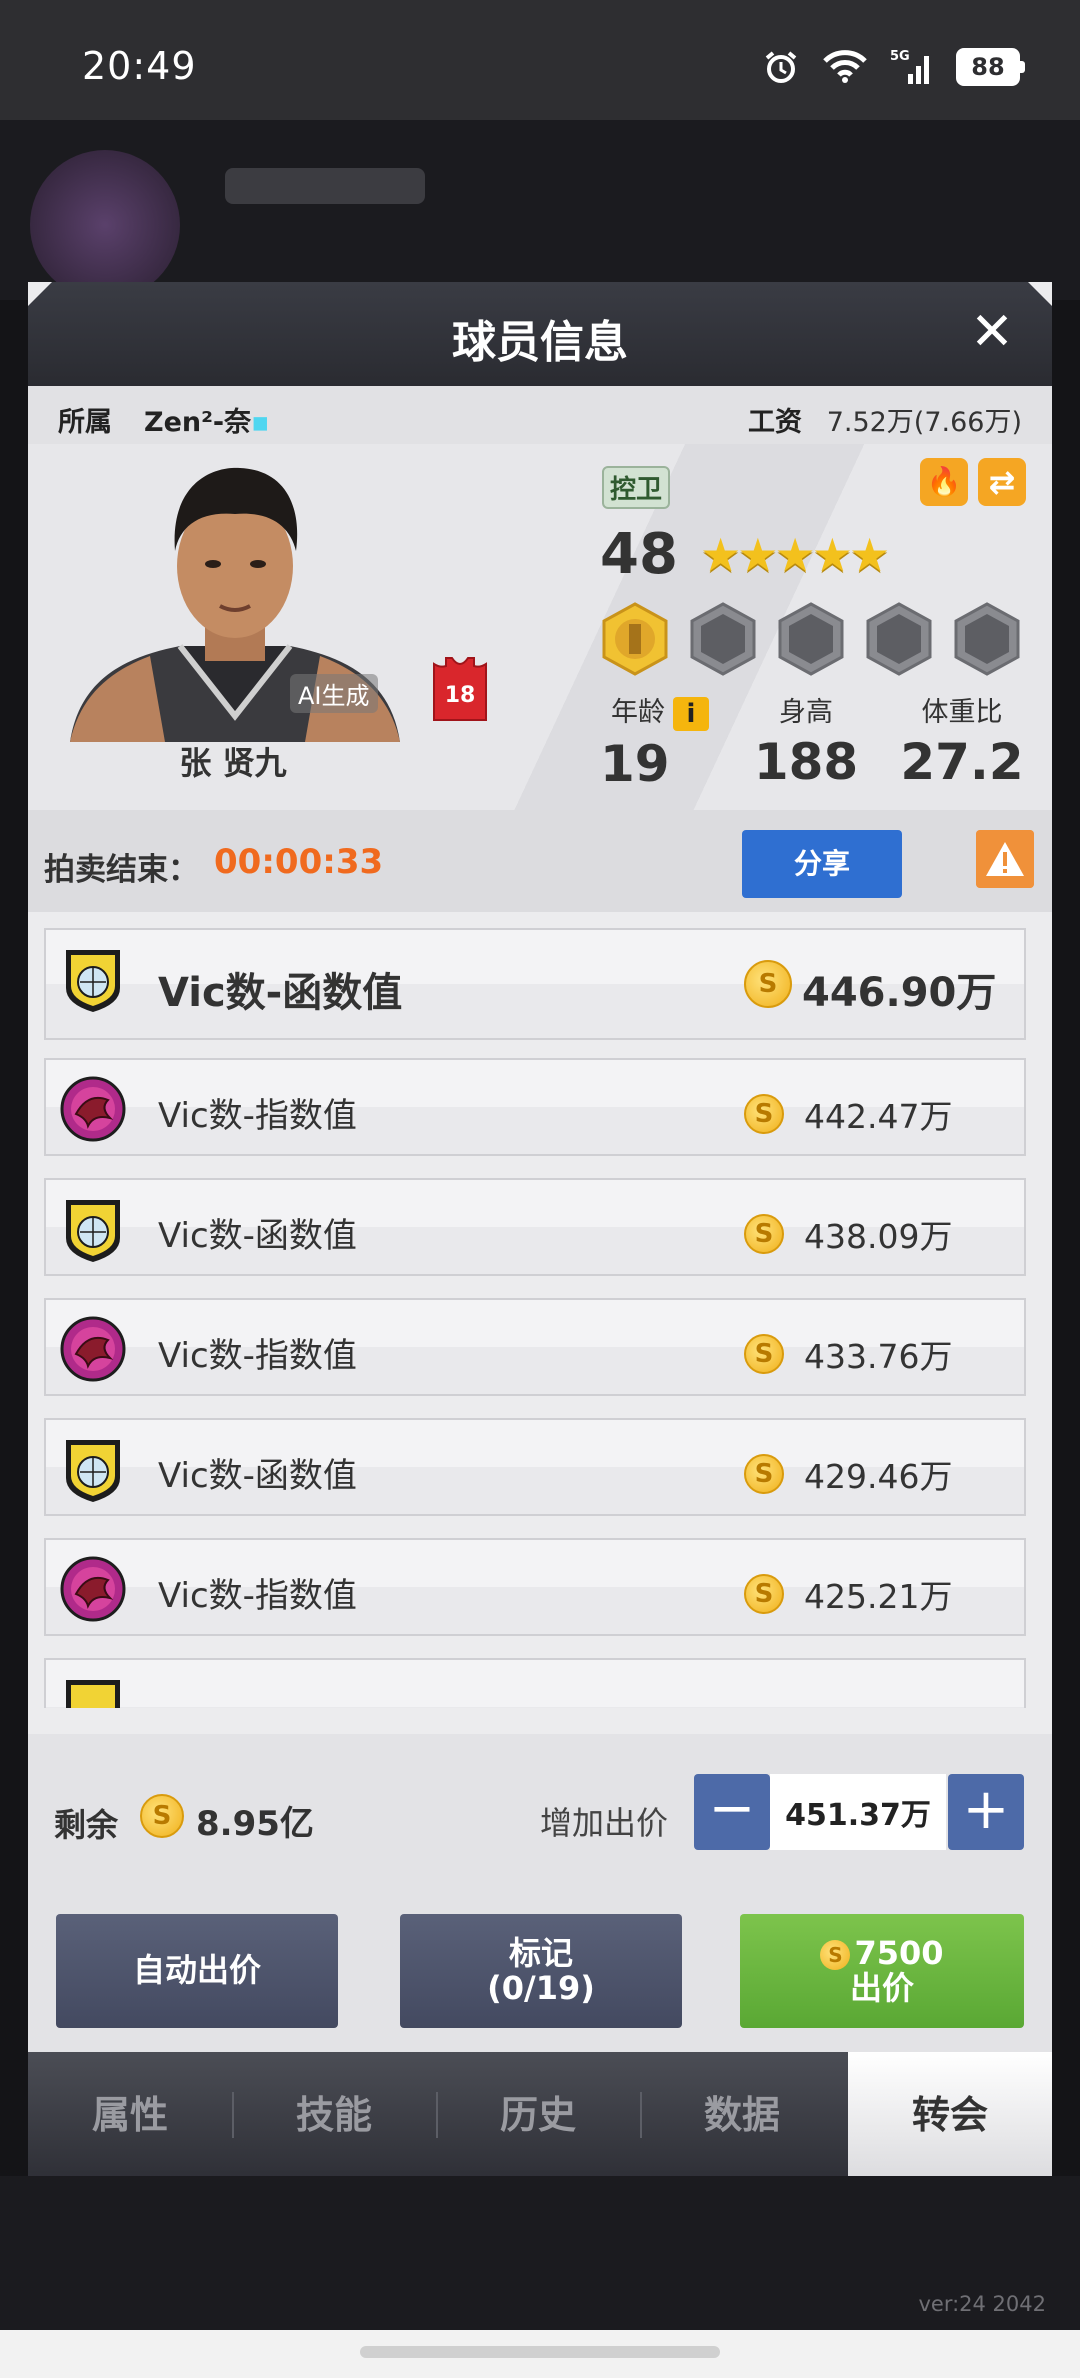 The image size is (1080, 2378). What do you see at coordinates (255, 1824) in the screenshot?
I see `remaining-value: 8.95亿` at bounding box center [255, 1824].